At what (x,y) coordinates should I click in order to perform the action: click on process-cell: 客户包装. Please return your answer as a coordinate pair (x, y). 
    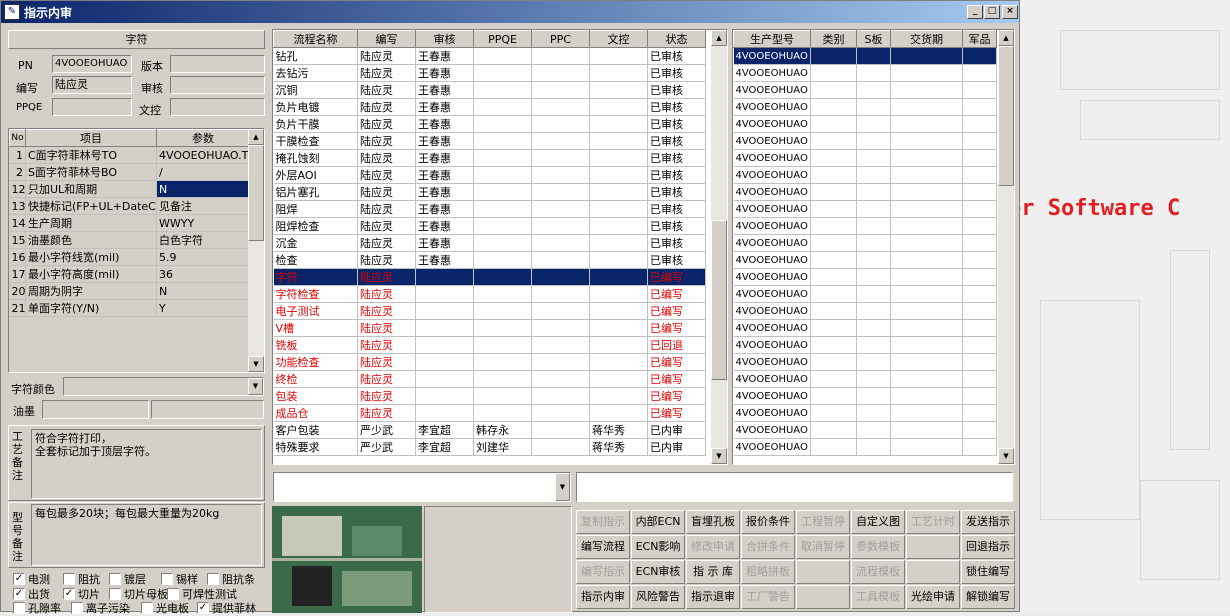
    Looking at the image, I should click on (315, 430).